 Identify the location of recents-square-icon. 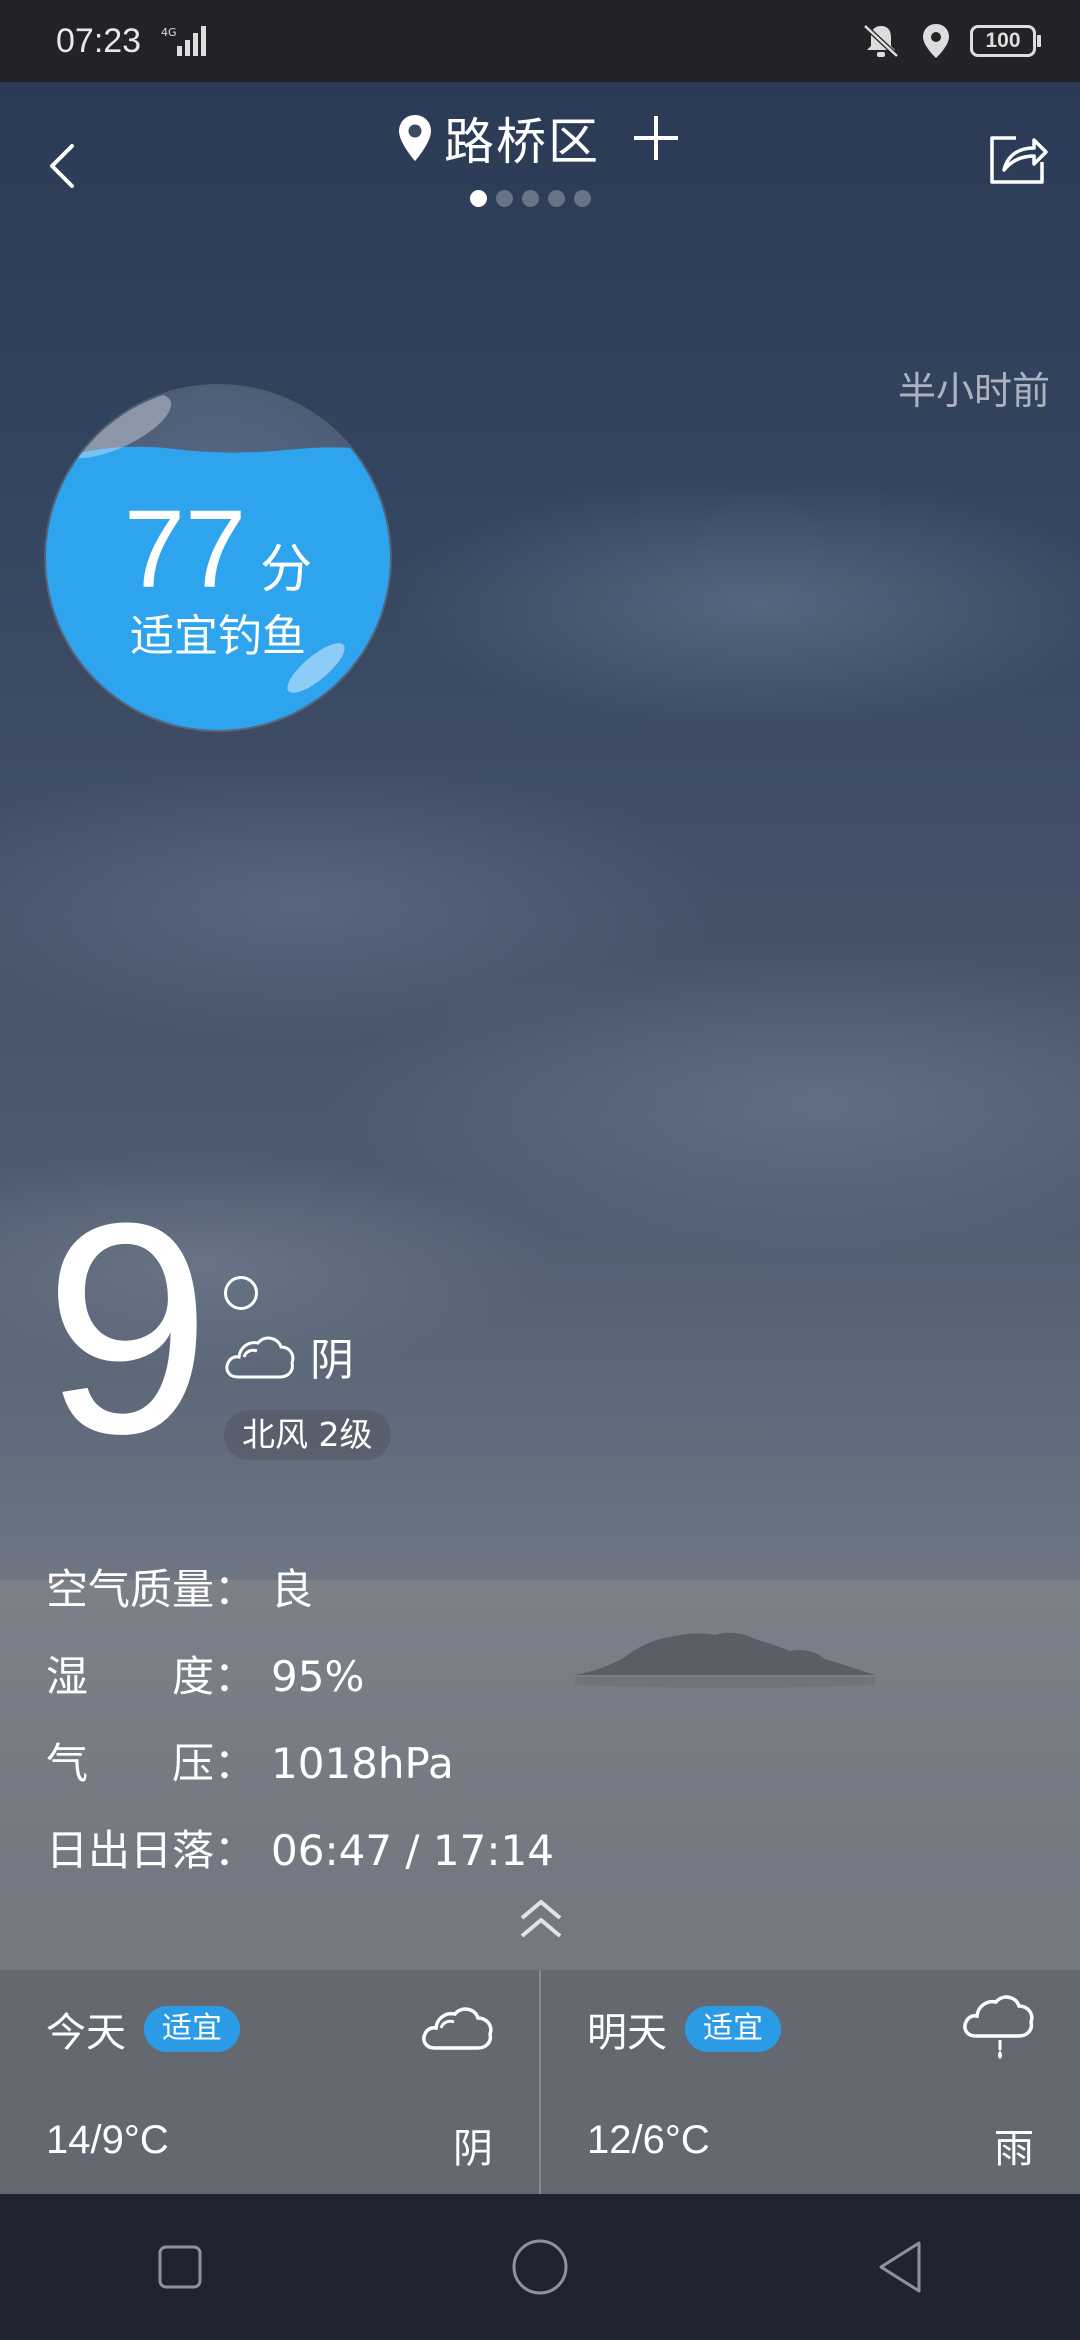
(180, 2267).